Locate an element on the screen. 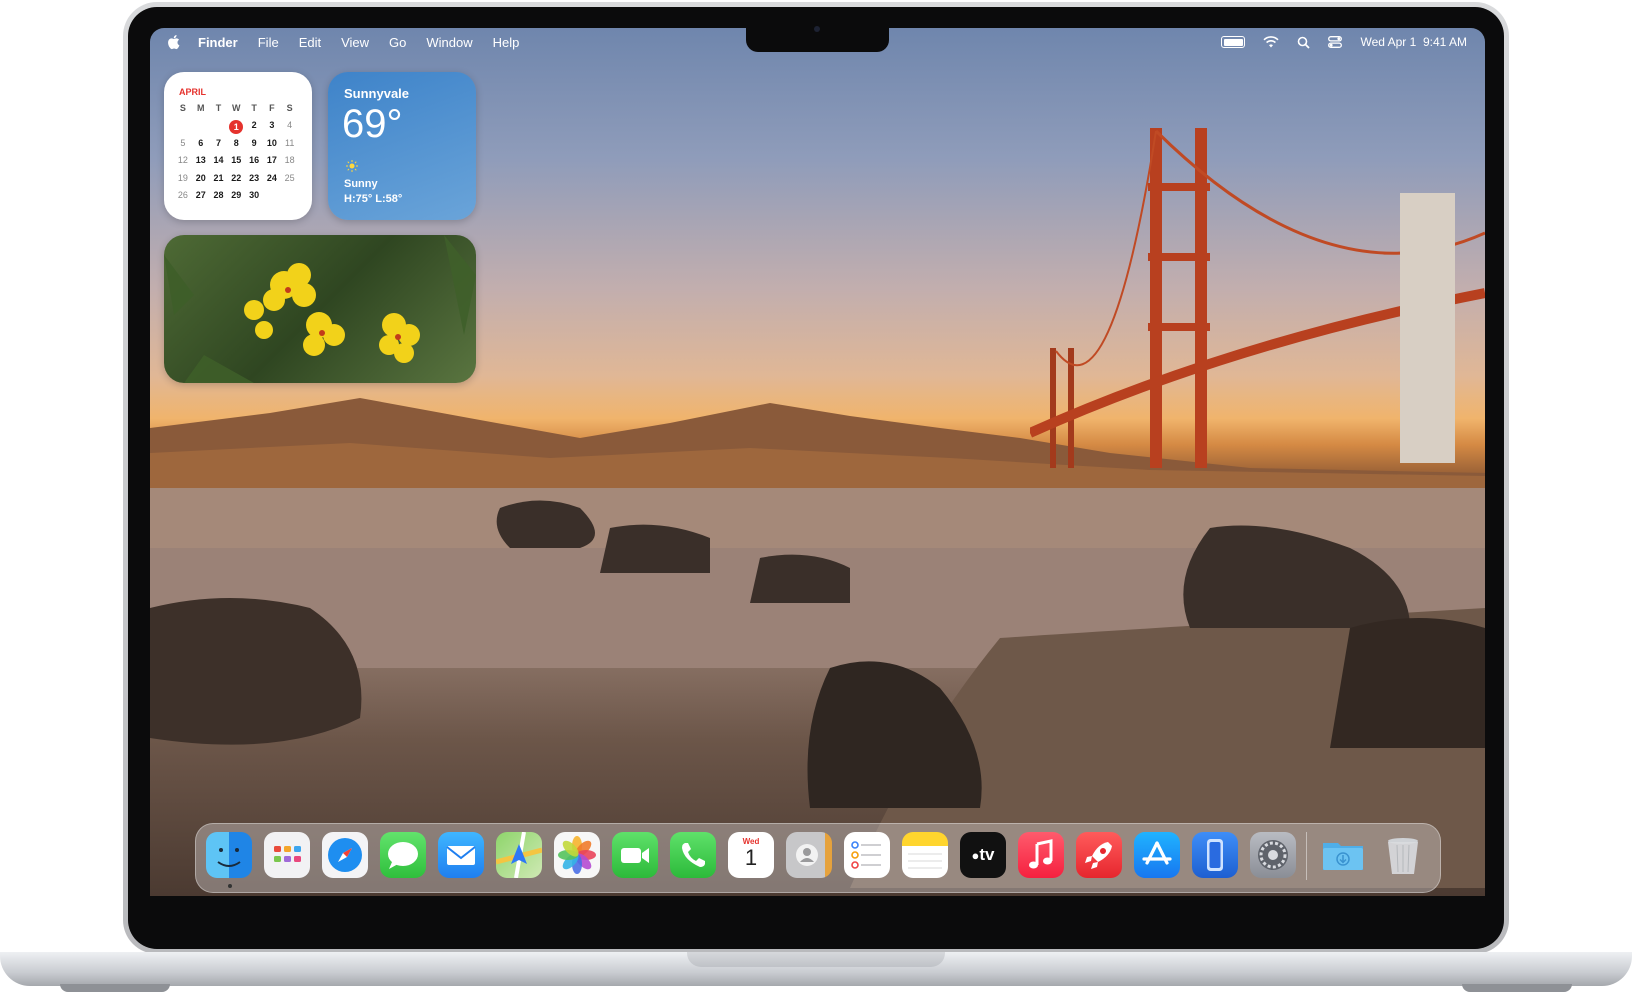 This screenshot has width=1632, height=994. calendar-day: 7 is located at coordinates (218, 142).